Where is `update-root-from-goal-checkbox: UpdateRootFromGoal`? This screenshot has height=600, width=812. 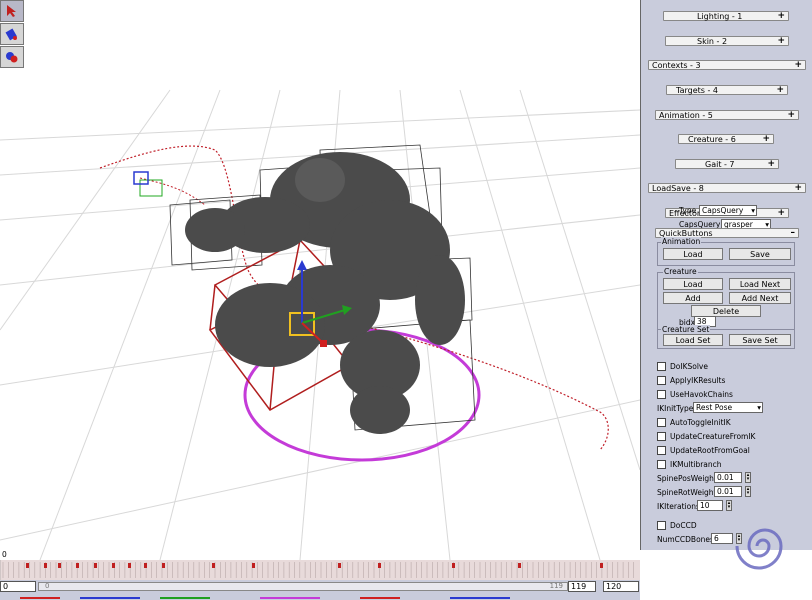
update-root-from-goal-checkbox: UpdateRootFromGoal is located at coordinates (703, 450).